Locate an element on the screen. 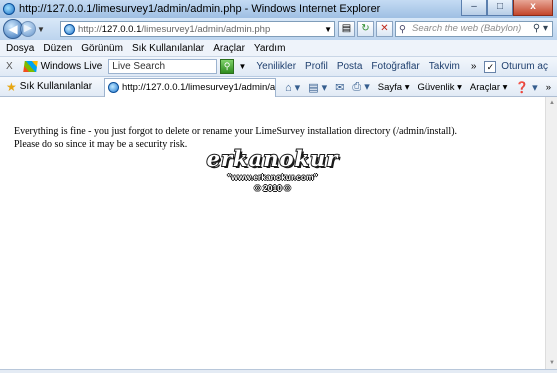  favorites-star-icon: ★ is located at coordinates (11, 87).